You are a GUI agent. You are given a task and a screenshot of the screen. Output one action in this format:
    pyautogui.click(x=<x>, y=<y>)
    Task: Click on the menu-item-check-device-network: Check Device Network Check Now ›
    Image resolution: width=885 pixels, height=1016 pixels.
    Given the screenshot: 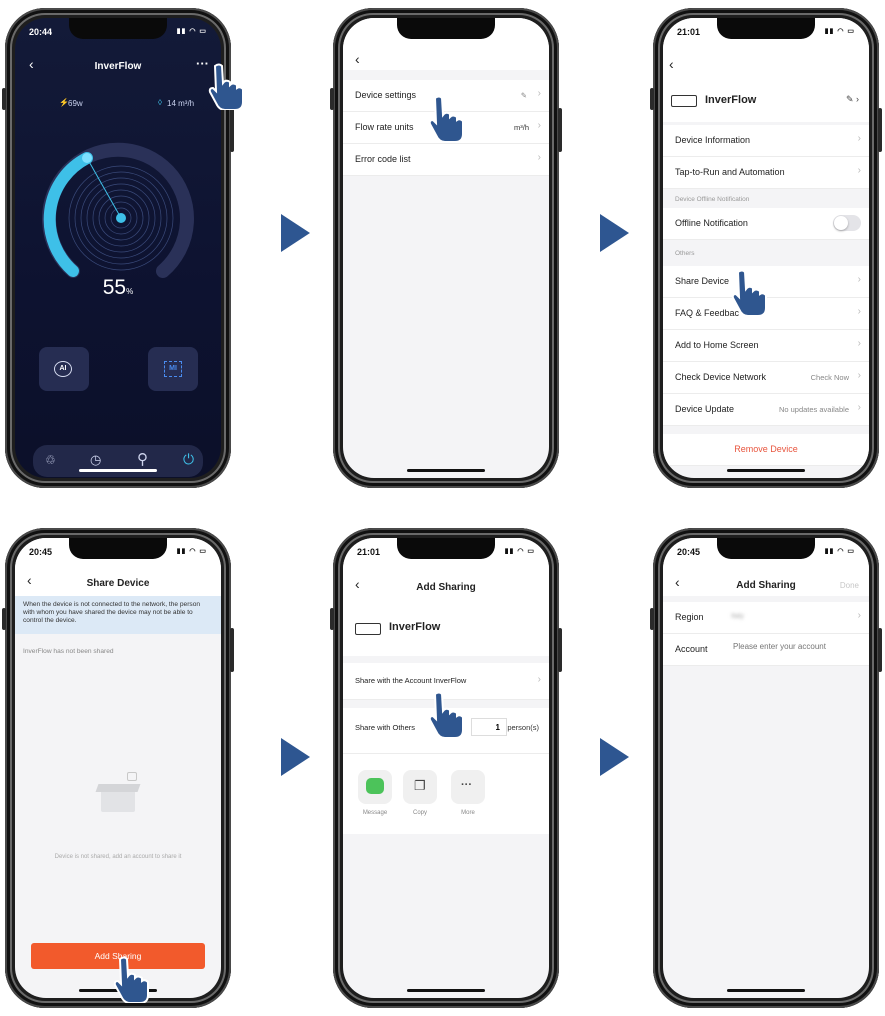 What is the action you would take?
    pyautogui.click(x=766, y=378)
    